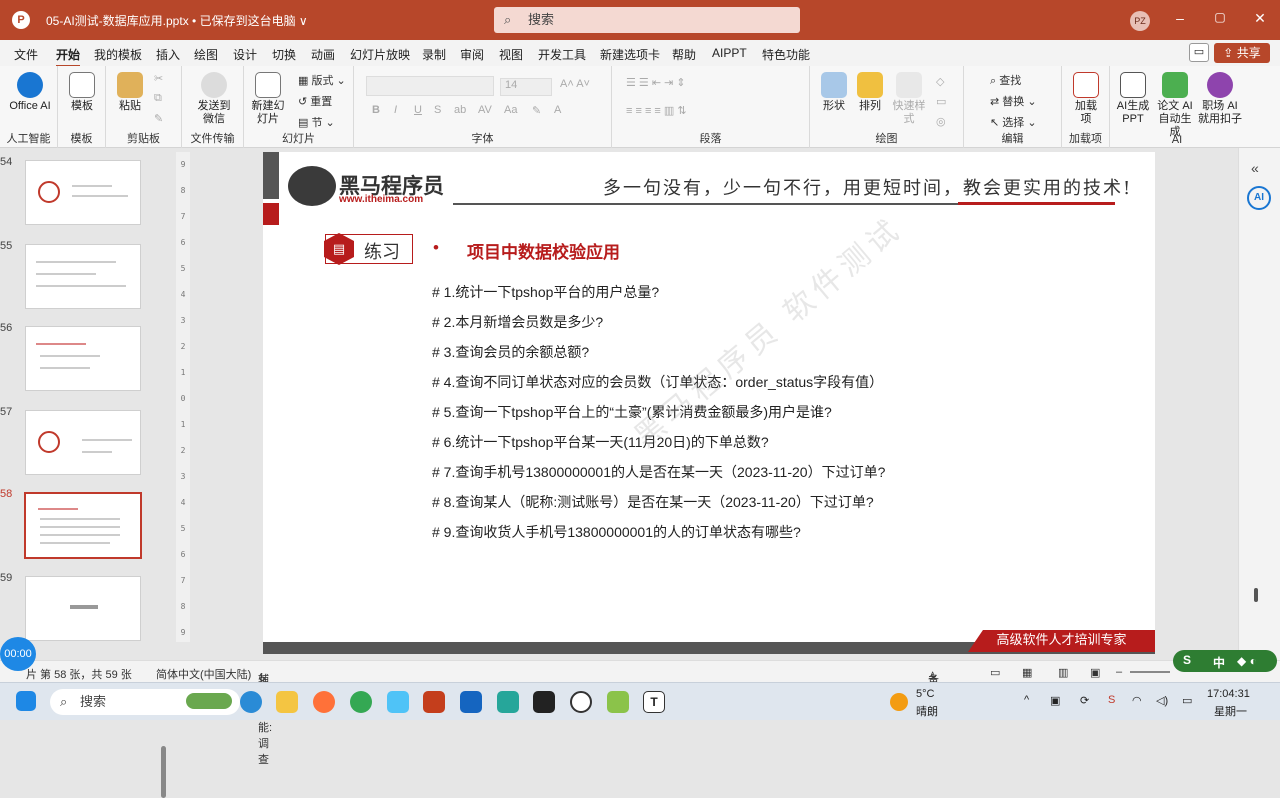  What do you see at coordinates (581, 702) in the screenshot?
I see `clock-app-icon` at bounding box center [581, 702].